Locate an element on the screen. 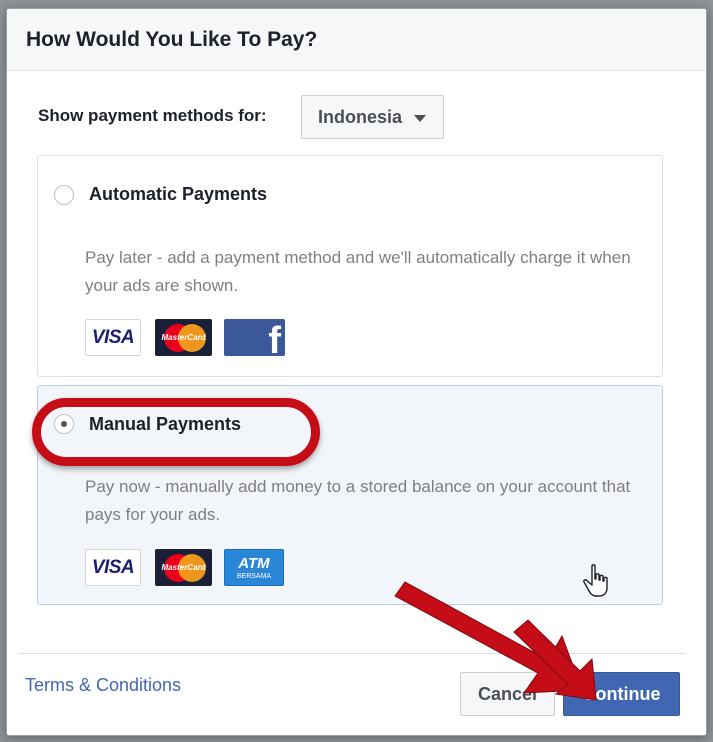 The height and width of the screenshot is (742, 713). continue-button: Continue is located at coordinates (621, 694).